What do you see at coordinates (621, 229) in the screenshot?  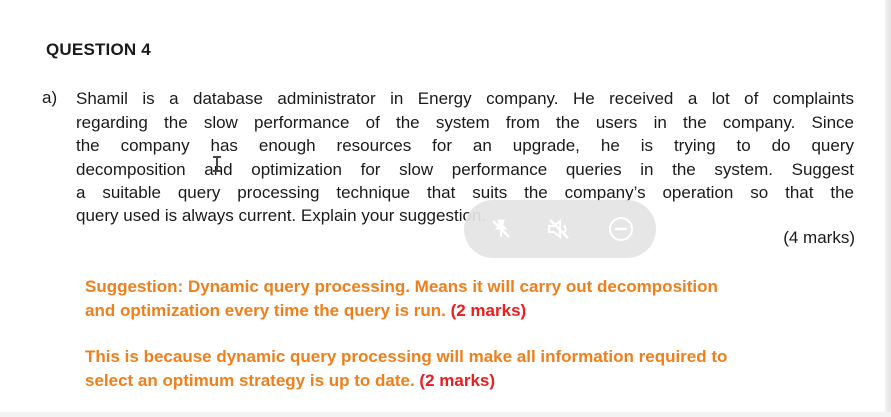 I see `minus-circle-icon` at bounding box center [621, 229].